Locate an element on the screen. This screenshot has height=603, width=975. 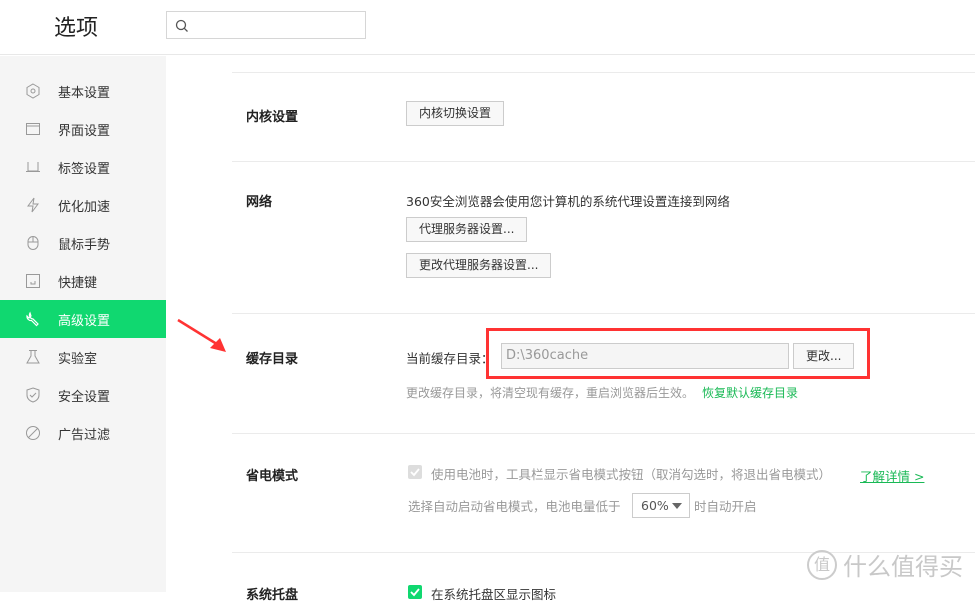
current-cache-label: 当前缓存目录： is located at coordinates (450, 358).